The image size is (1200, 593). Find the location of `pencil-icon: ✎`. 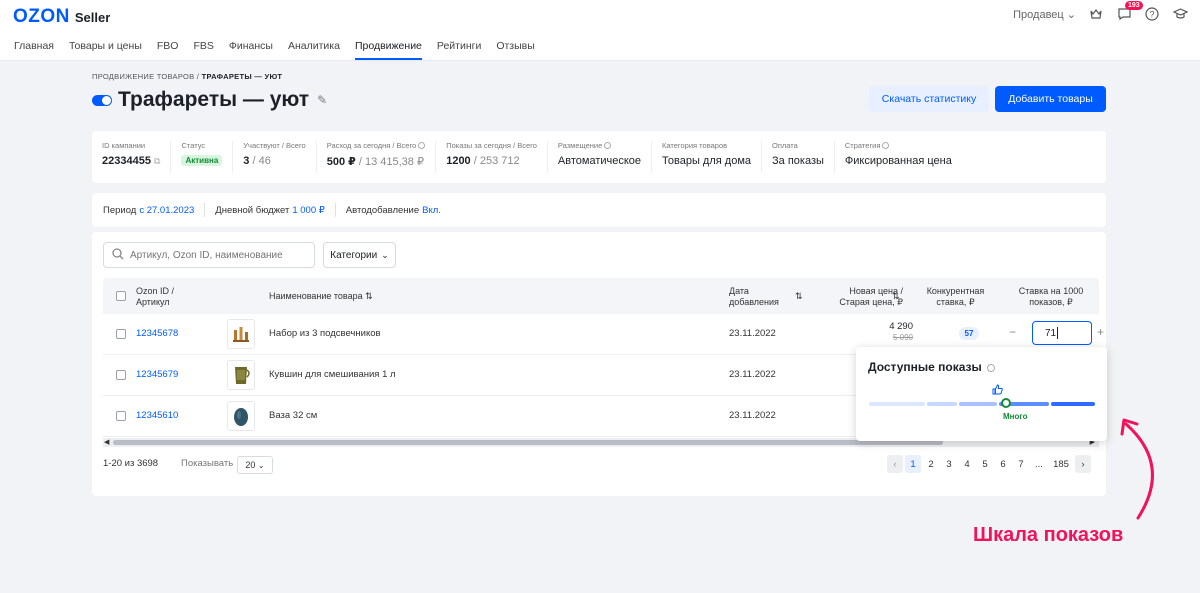

pencil-icon: ✎ is located at coordinates (322, 100).